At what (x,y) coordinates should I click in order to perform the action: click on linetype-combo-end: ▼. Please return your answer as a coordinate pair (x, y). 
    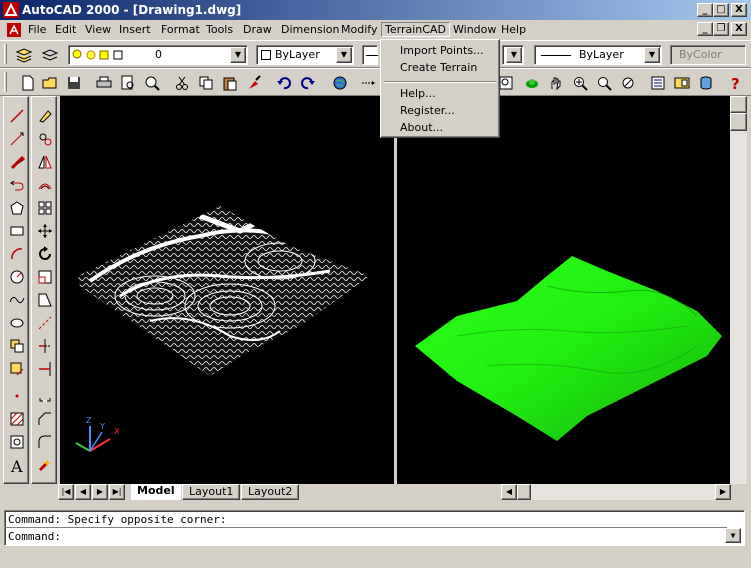
    Looking at the image, I should click on (513, 55).